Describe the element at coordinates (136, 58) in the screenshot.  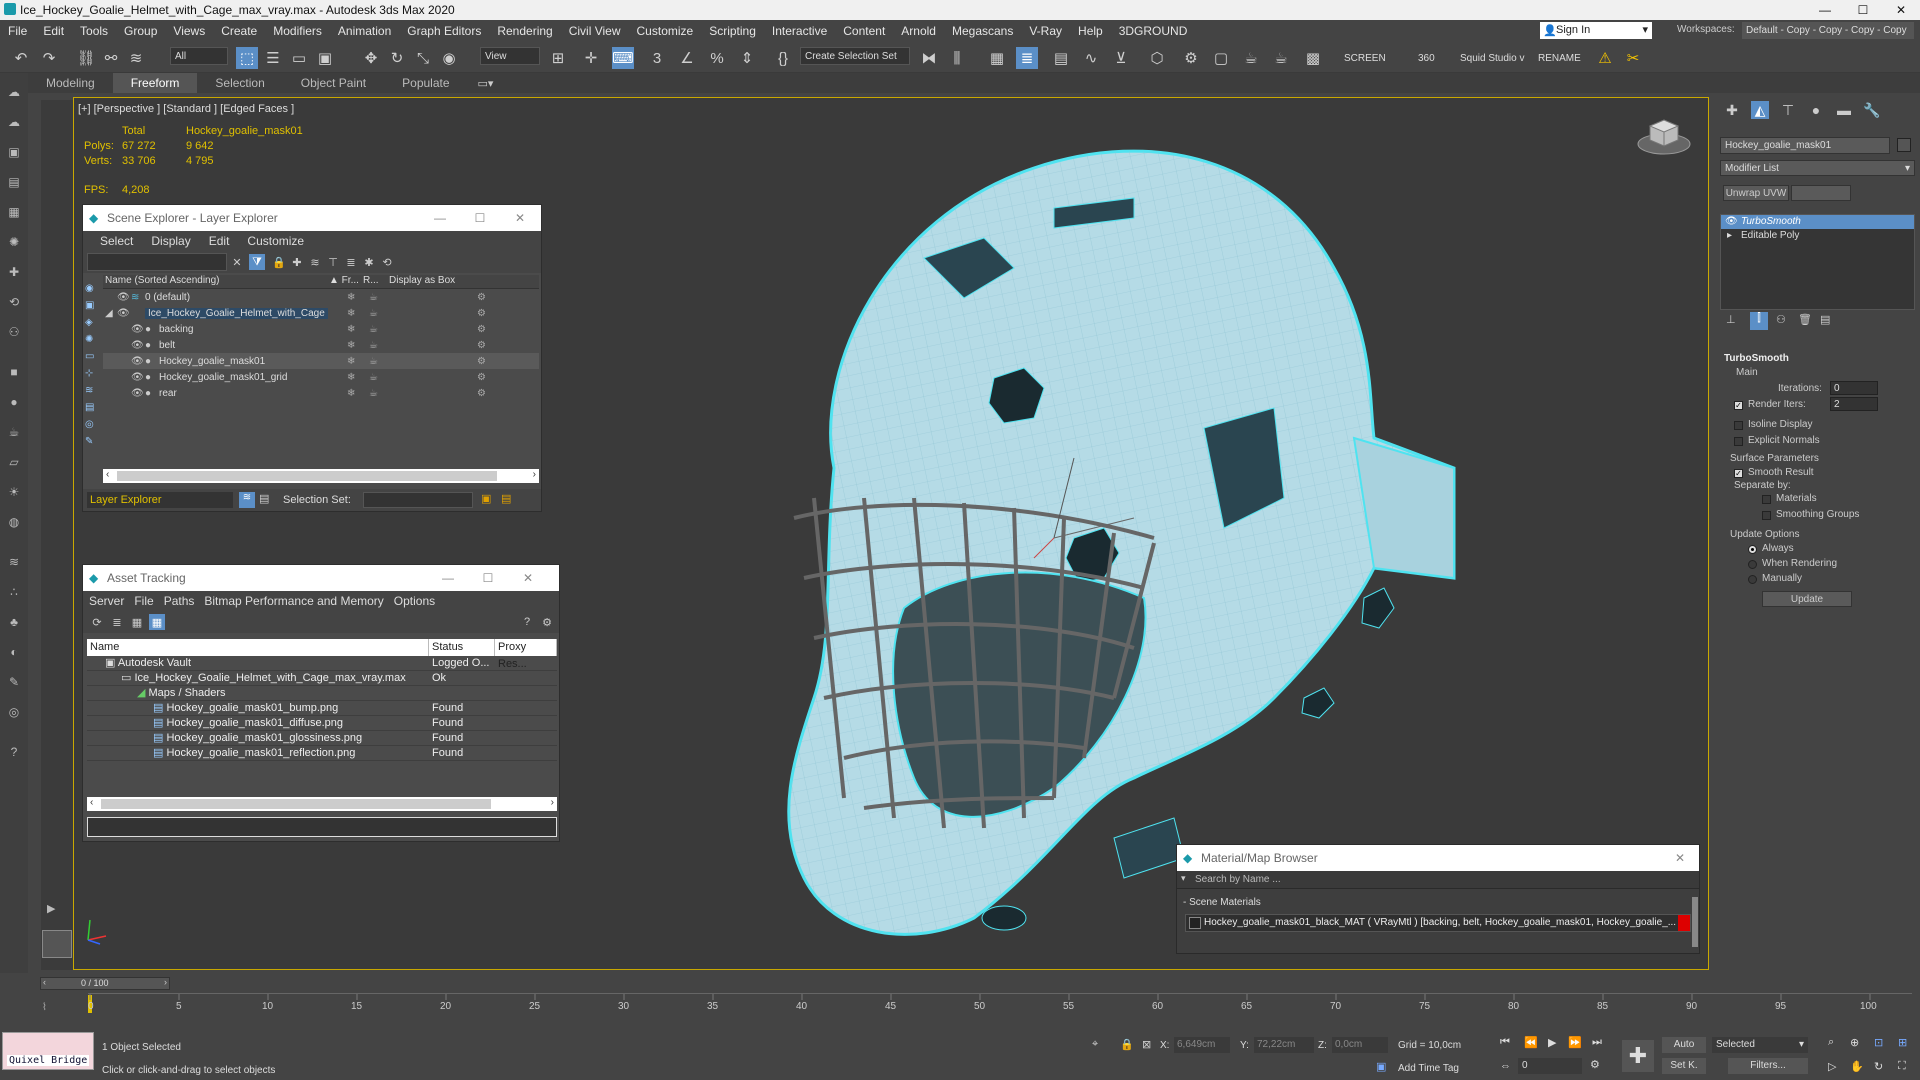
I see `bind-spacewarp-icon: ≋` at that location.